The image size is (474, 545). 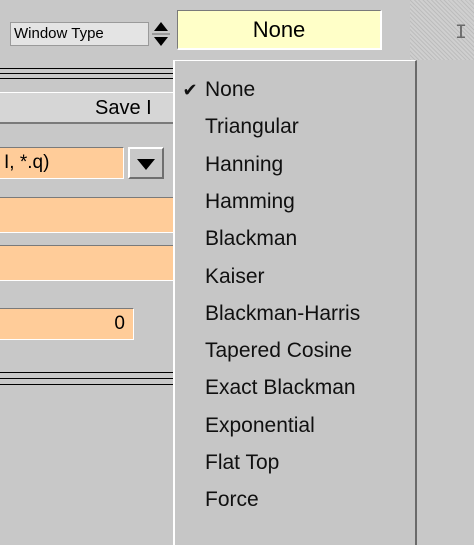 What do you see at coordinates (190, 90) in the screenshot?
I see `check-icon: ✔` at bounding box center [190, 90].